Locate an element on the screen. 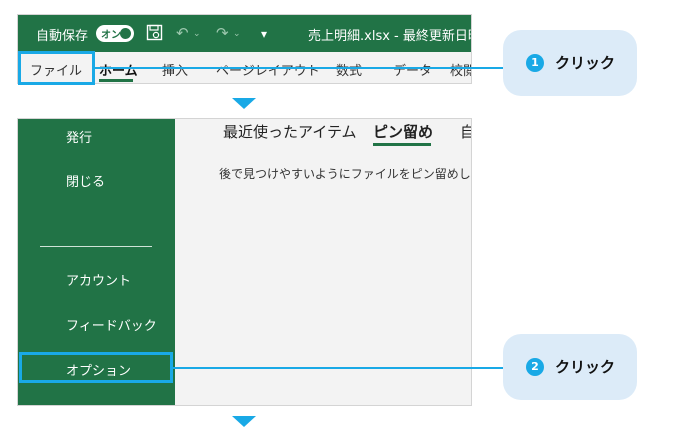  tab-page-layout: ページレイアウト is located at coordinates (268, 69).